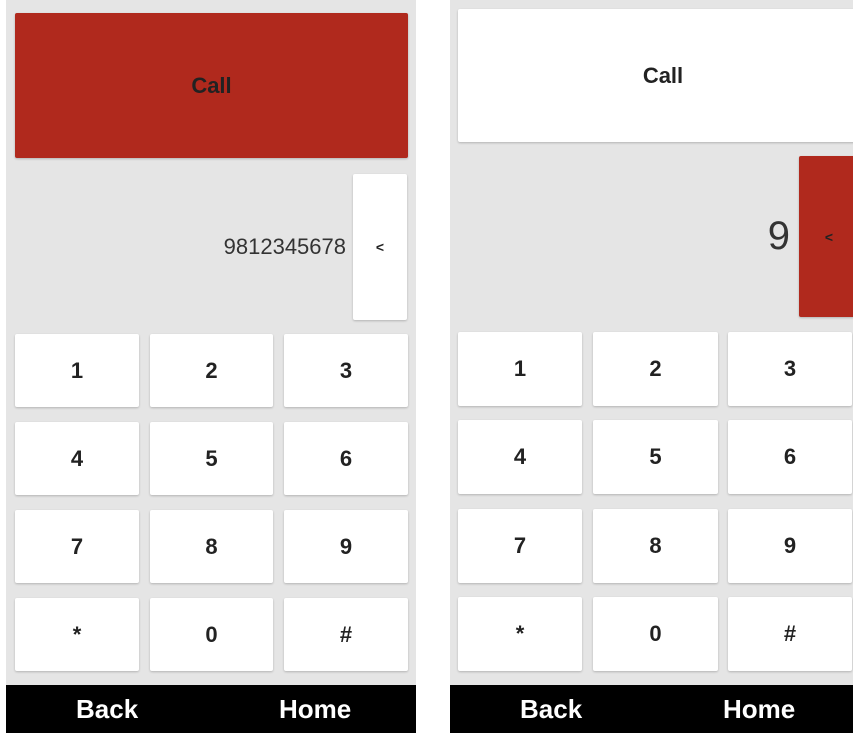  What do you see at coordinates (180, 247) in the screenshot?
I see `number-display: 9812345678` at bounding box center [180, 247].